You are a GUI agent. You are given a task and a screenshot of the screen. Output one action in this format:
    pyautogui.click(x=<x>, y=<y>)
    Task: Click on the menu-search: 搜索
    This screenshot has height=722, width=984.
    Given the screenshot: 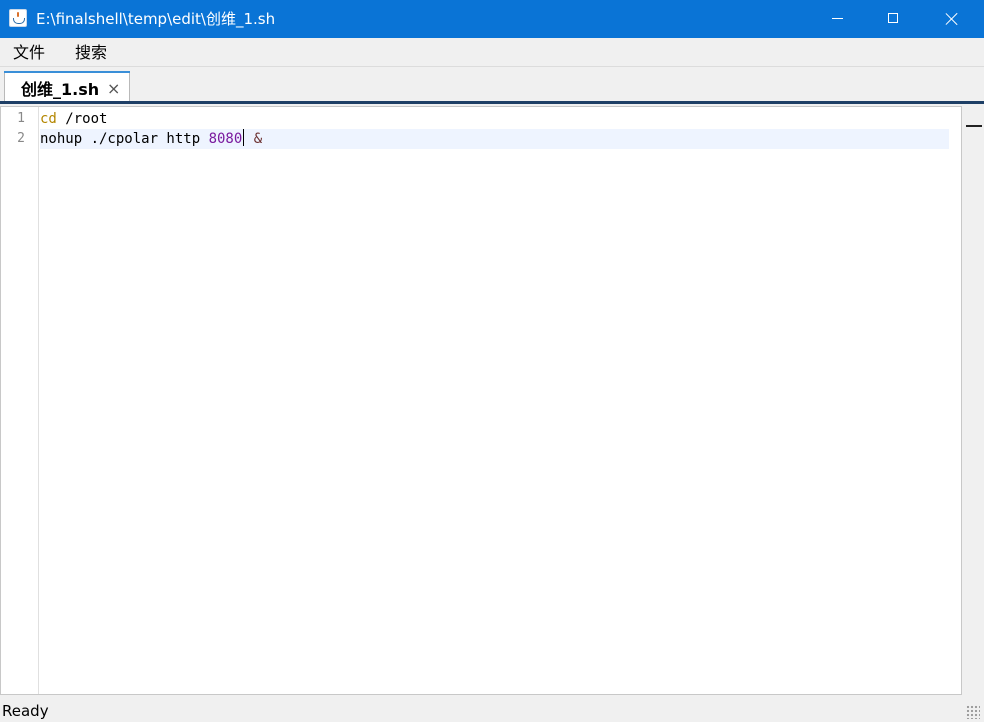 What is the action you would take?
    pyautogui.click(x=91, y=53)
    